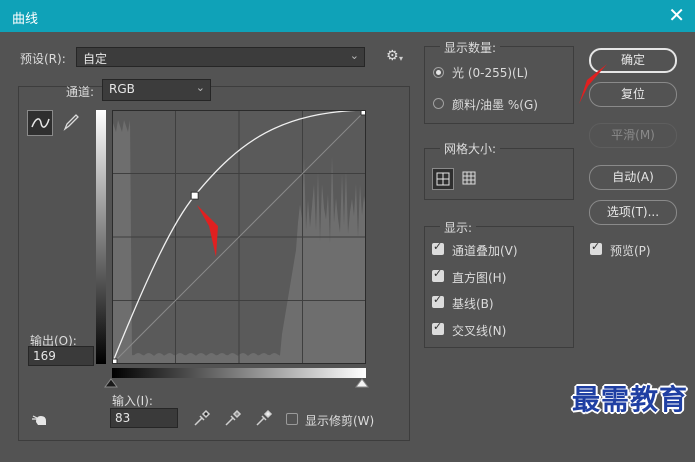  Describe the element at coordinates (201, 418) in the screenshot. I see `black-eyedropper-icon` at that location.